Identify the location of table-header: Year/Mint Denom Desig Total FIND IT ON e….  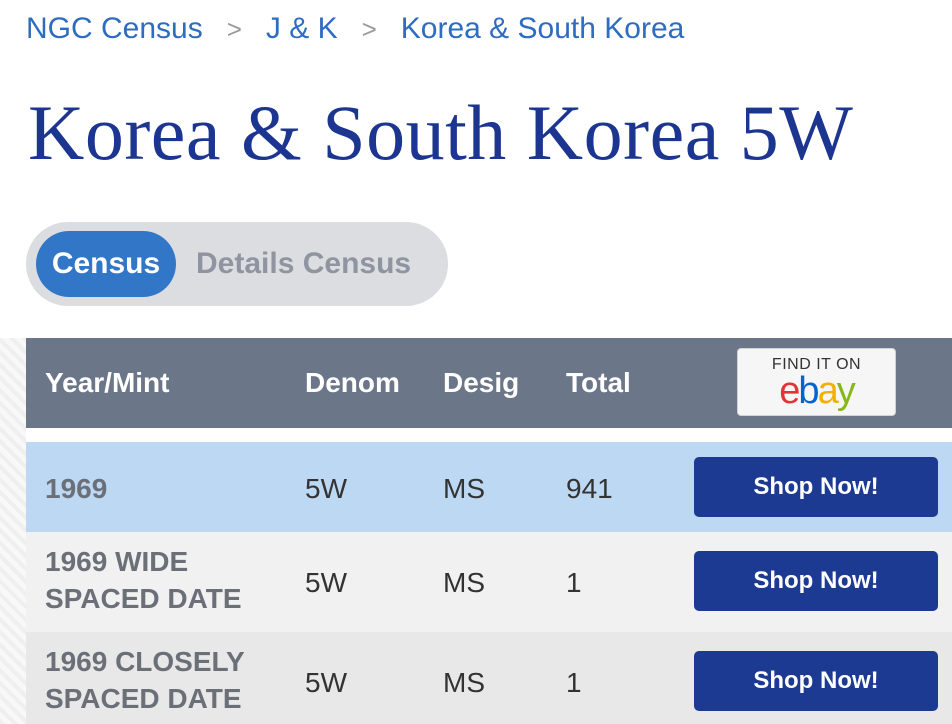
(489, 383).